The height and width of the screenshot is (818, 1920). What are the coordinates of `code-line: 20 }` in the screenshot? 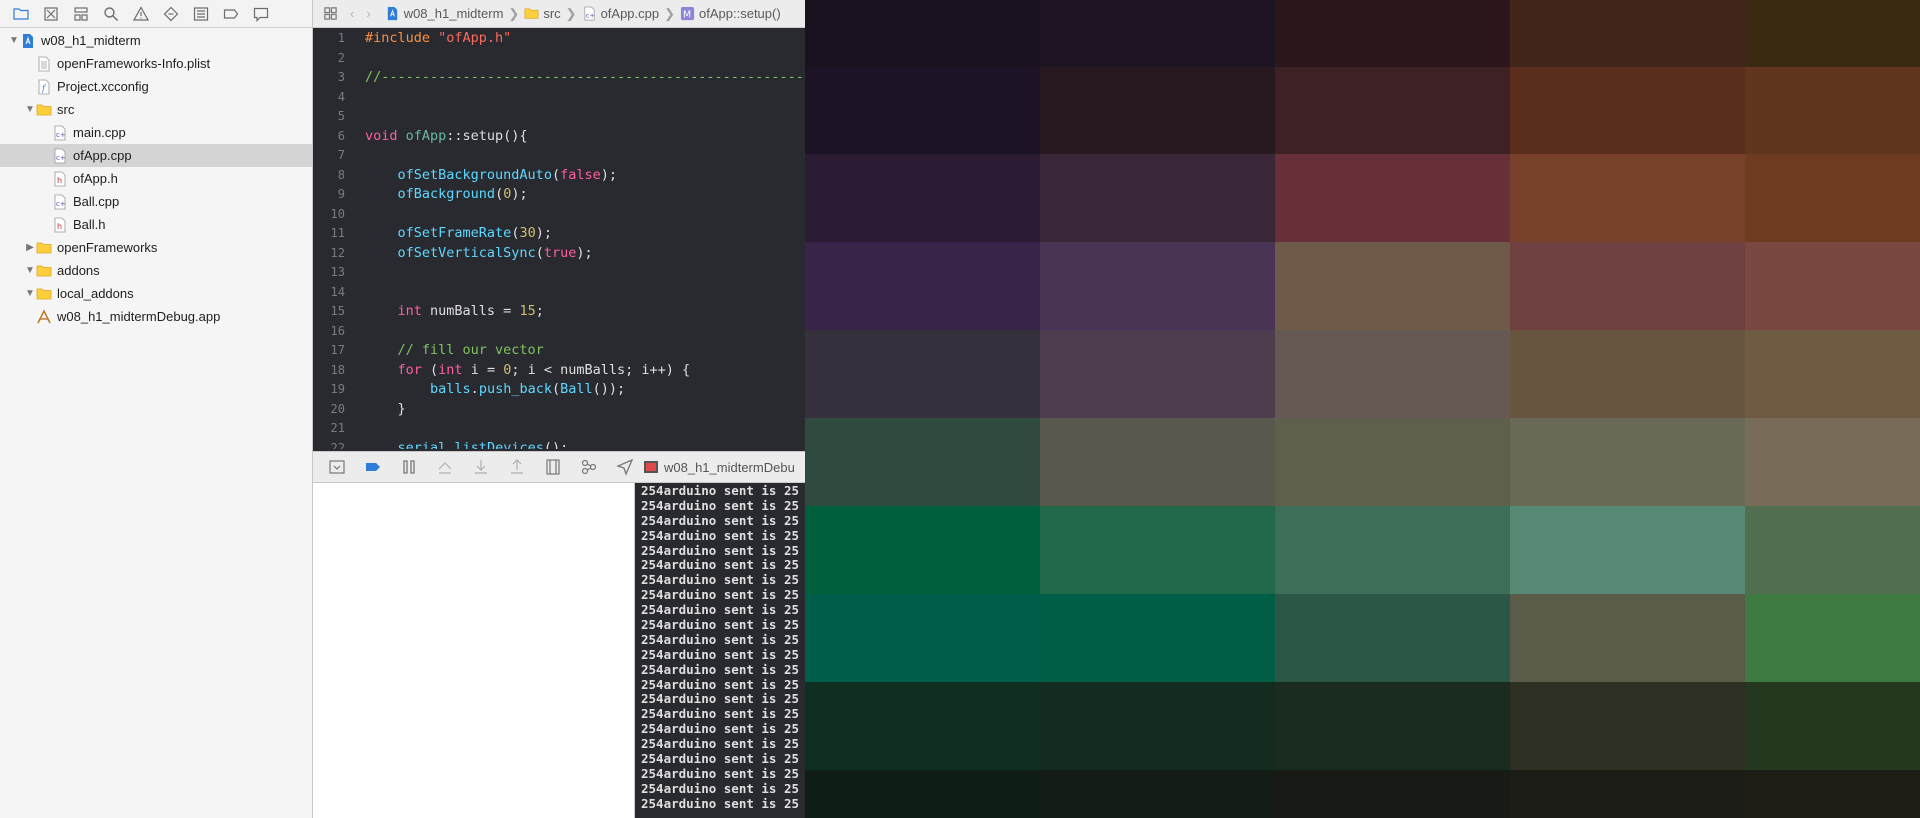 It's located at (559, 410).